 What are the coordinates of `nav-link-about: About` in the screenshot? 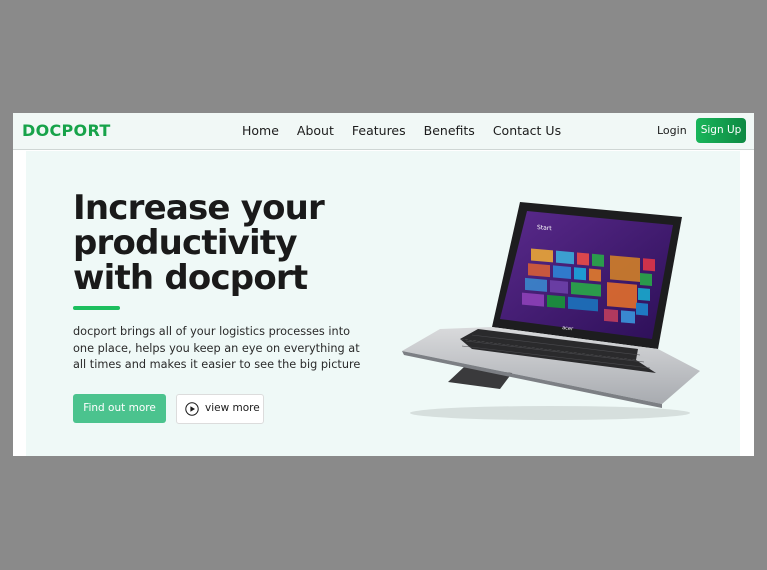 It's located at (315, 130).